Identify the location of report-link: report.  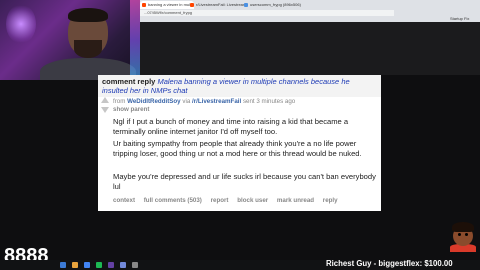
(220, 200).